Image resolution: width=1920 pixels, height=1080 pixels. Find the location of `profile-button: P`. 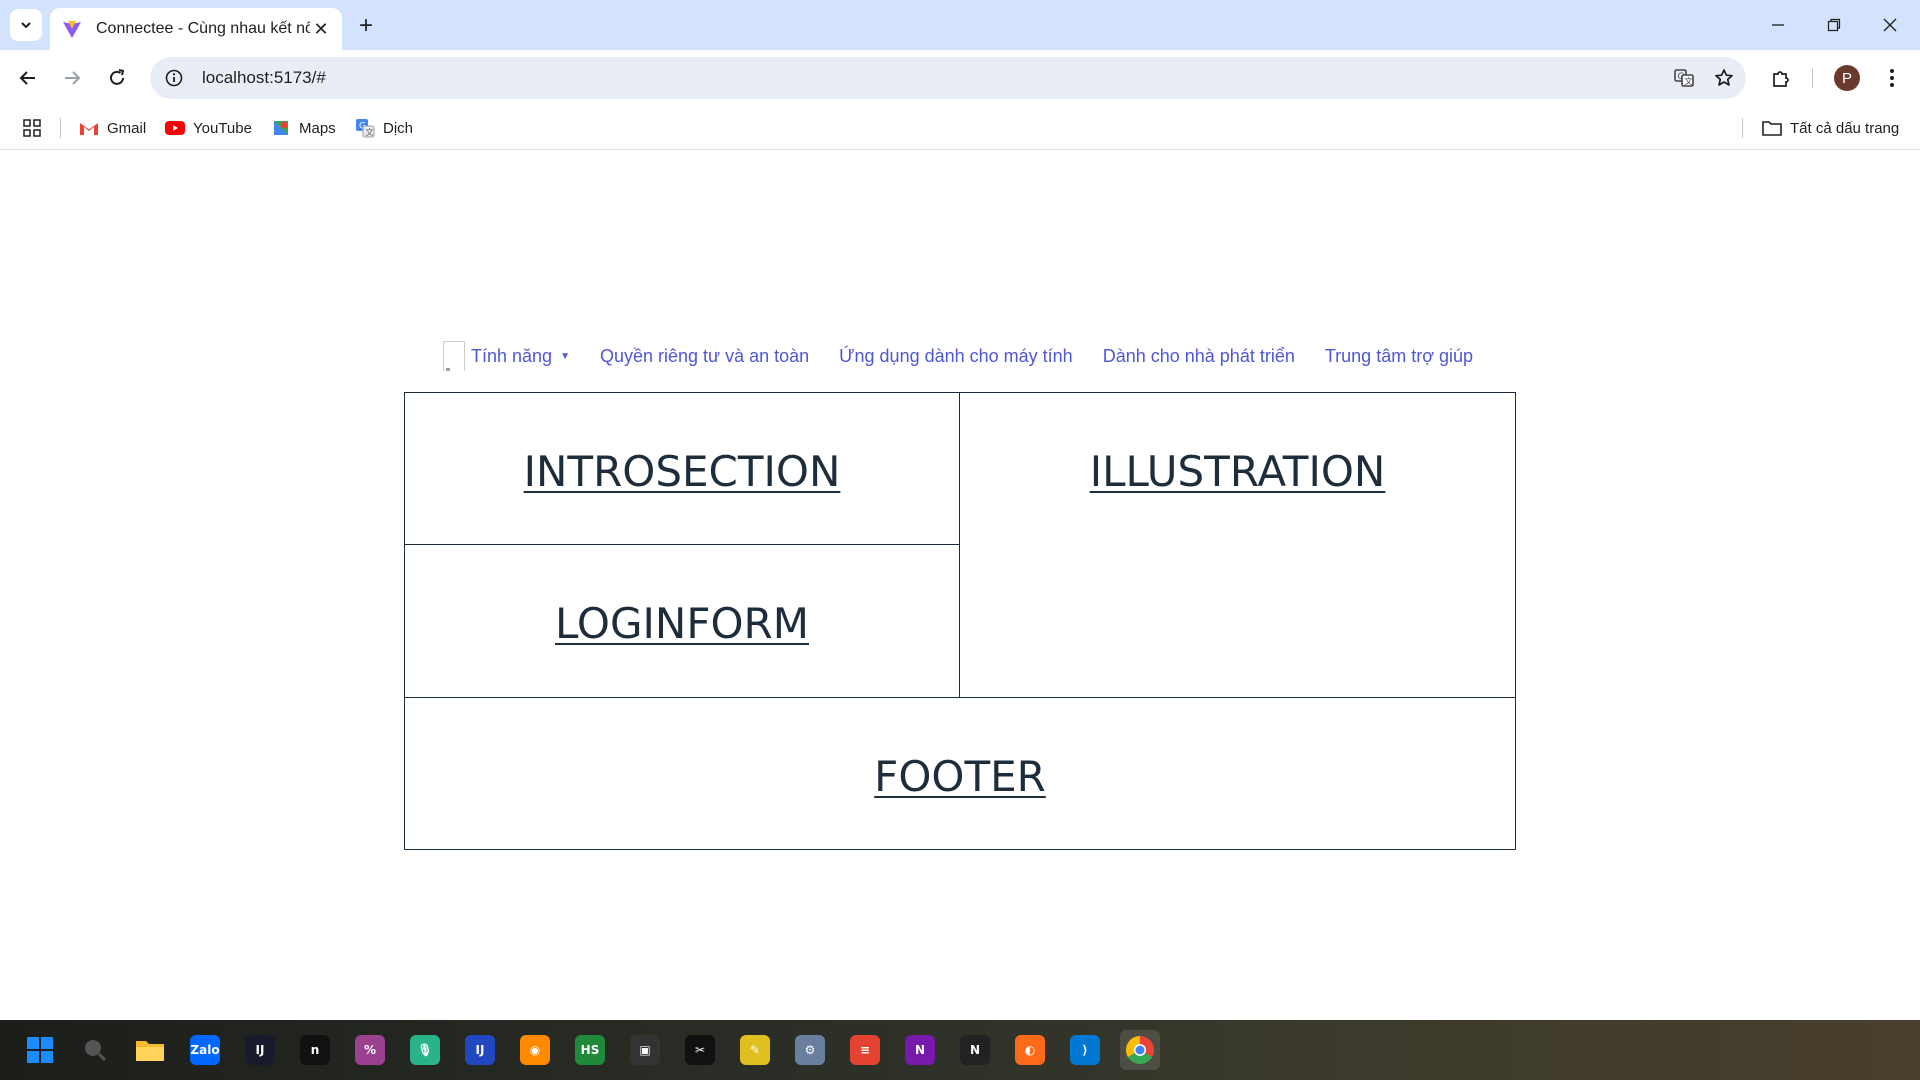

profile-button: P is located at coordinates (1847, 78).